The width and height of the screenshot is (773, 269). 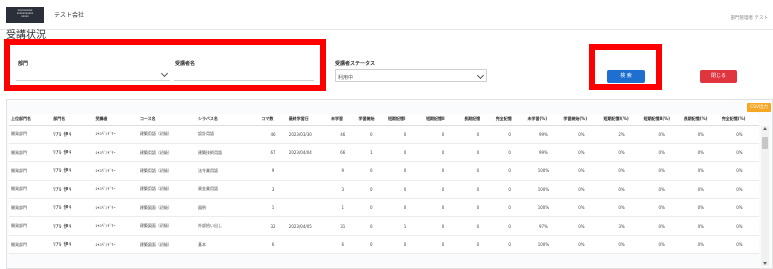 I want to click on cell-units: 67, so click(x=273, y=153).